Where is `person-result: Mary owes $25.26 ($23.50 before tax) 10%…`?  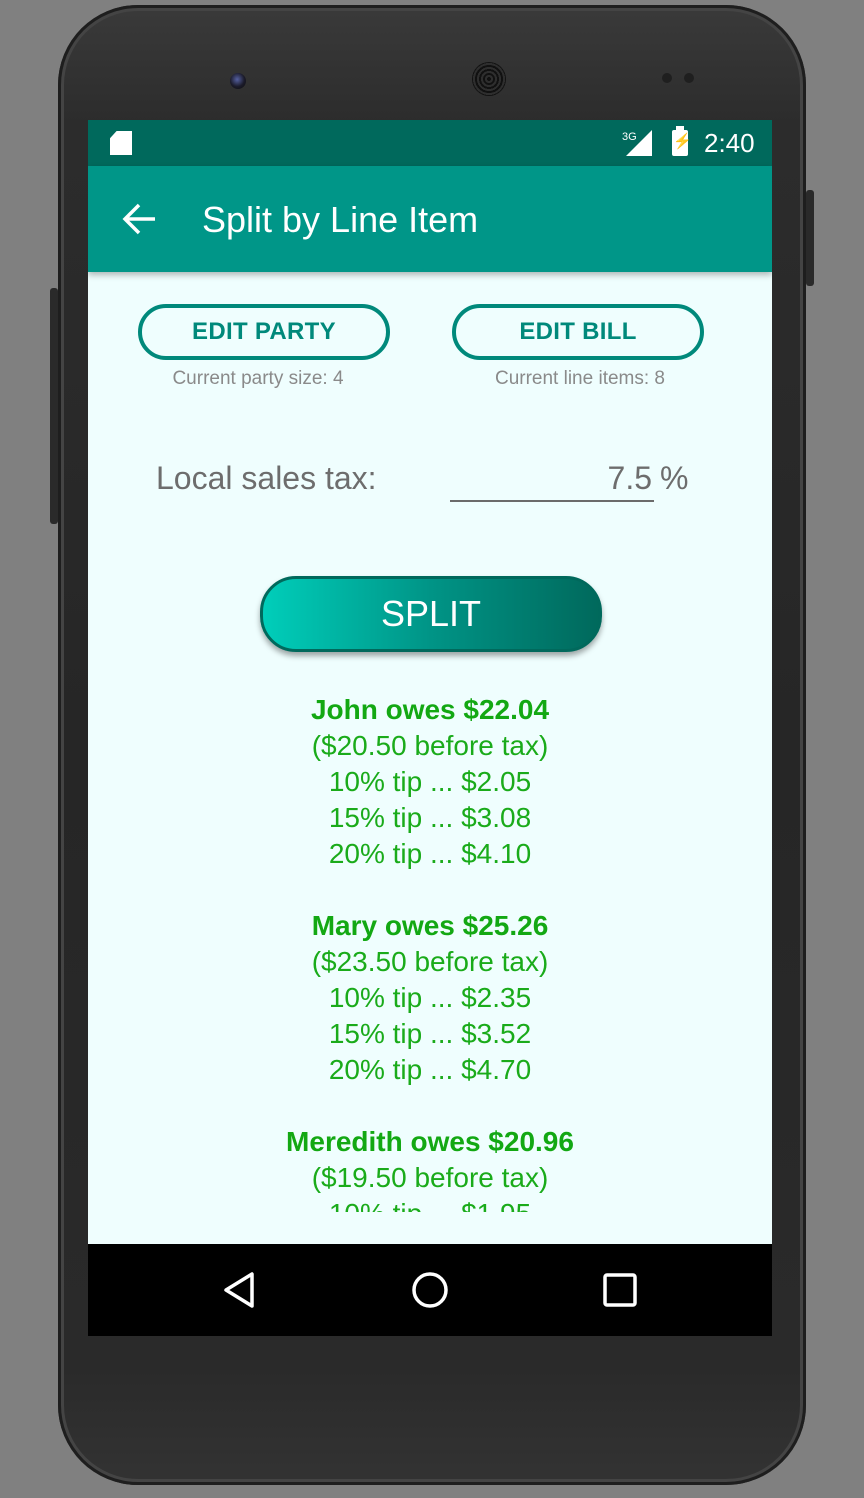
person-result: Mary owes $25.26 ($23.50 before tax) 10%… is located at coordinates (430, 998).